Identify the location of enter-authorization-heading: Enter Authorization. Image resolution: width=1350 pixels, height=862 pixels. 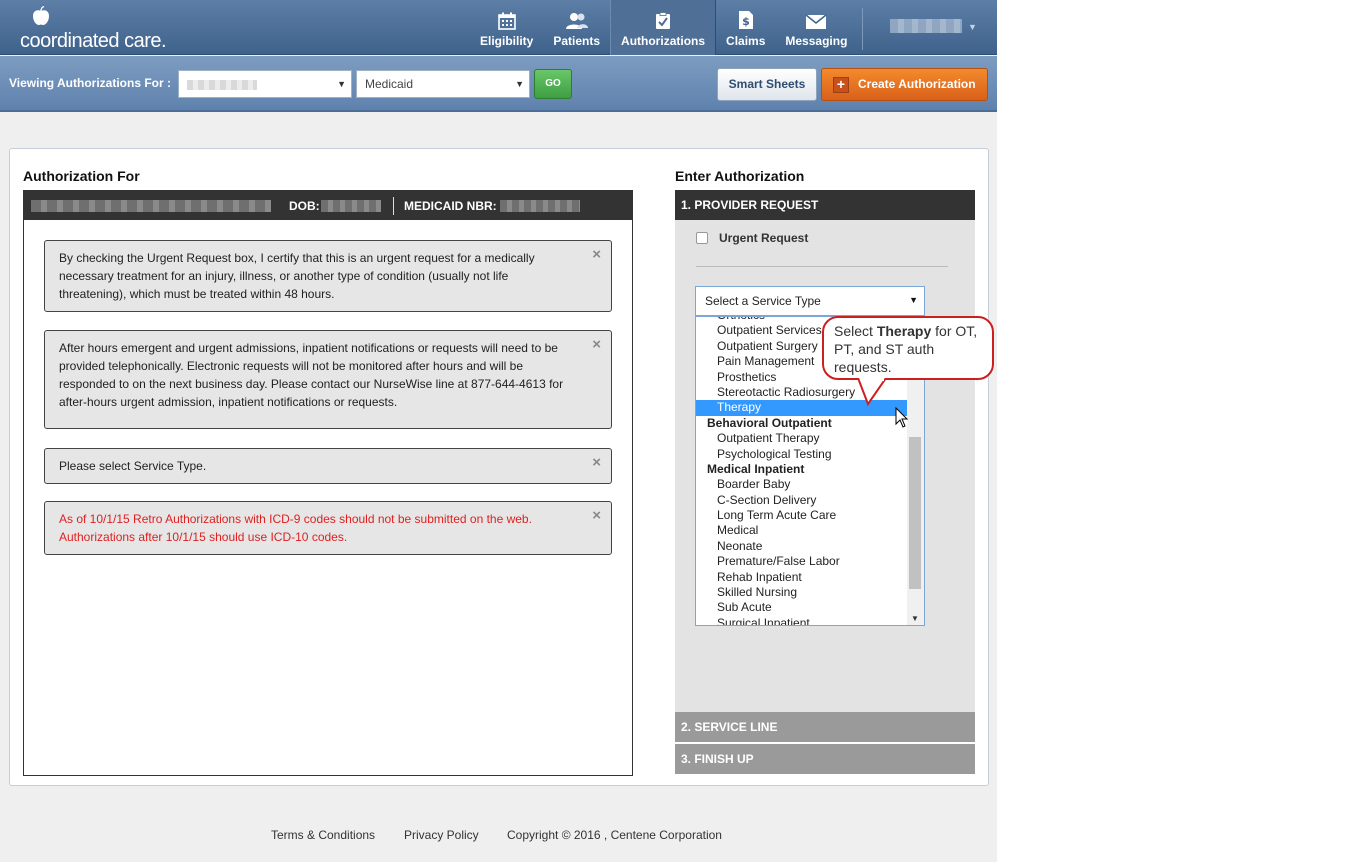
(740, 176).